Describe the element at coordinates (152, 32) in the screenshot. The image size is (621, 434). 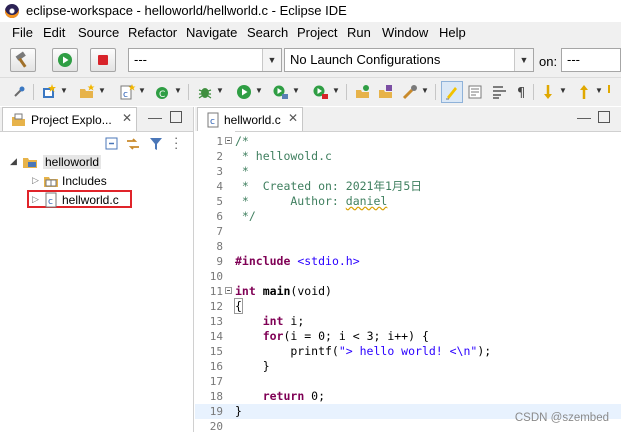
I see `menu-refactor: Refactor` at that location.